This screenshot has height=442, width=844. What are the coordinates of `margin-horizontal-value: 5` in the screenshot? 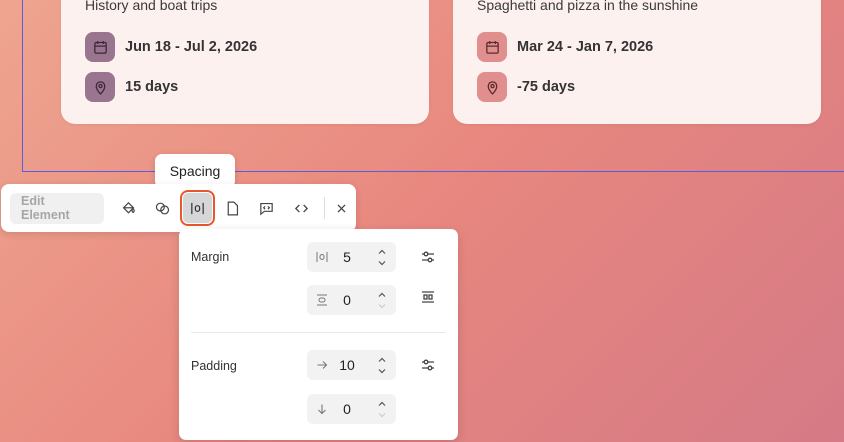 It's located at (347, 257).